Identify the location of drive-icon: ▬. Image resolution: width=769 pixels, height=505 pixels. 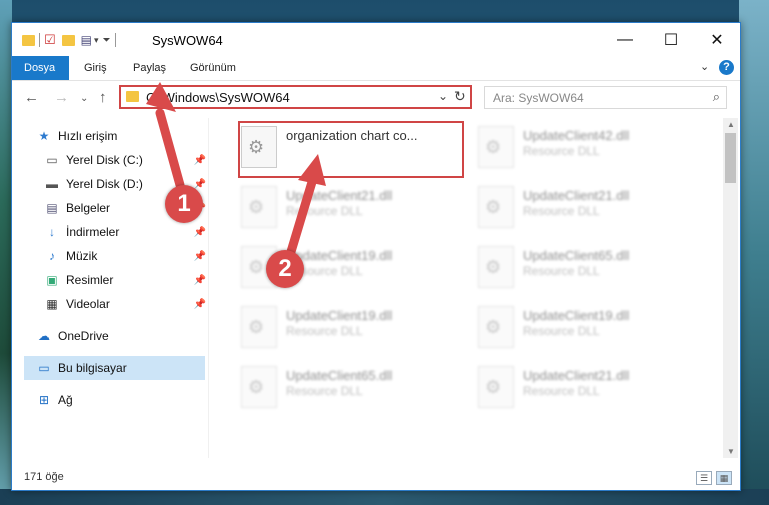
(52, 184).